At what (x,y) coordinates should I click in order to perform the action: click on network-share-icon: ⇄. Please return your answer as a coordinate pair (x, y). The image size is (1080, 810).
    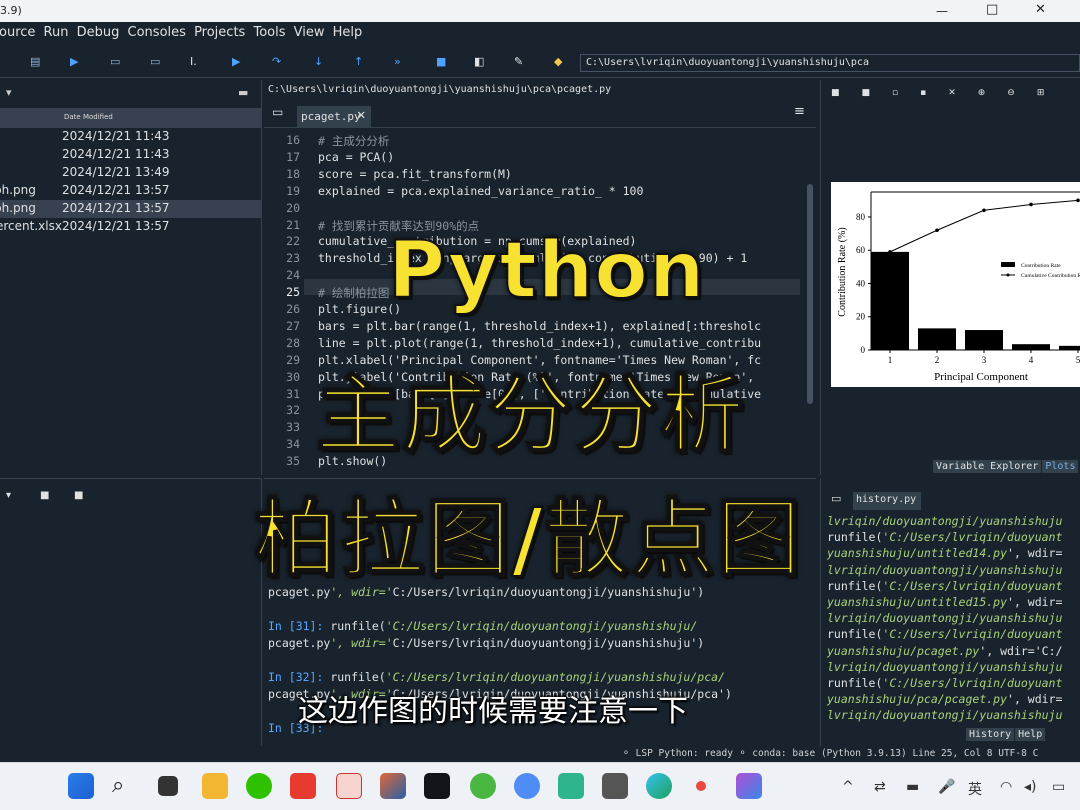
    Looking at the image, I should click on (880, 787).